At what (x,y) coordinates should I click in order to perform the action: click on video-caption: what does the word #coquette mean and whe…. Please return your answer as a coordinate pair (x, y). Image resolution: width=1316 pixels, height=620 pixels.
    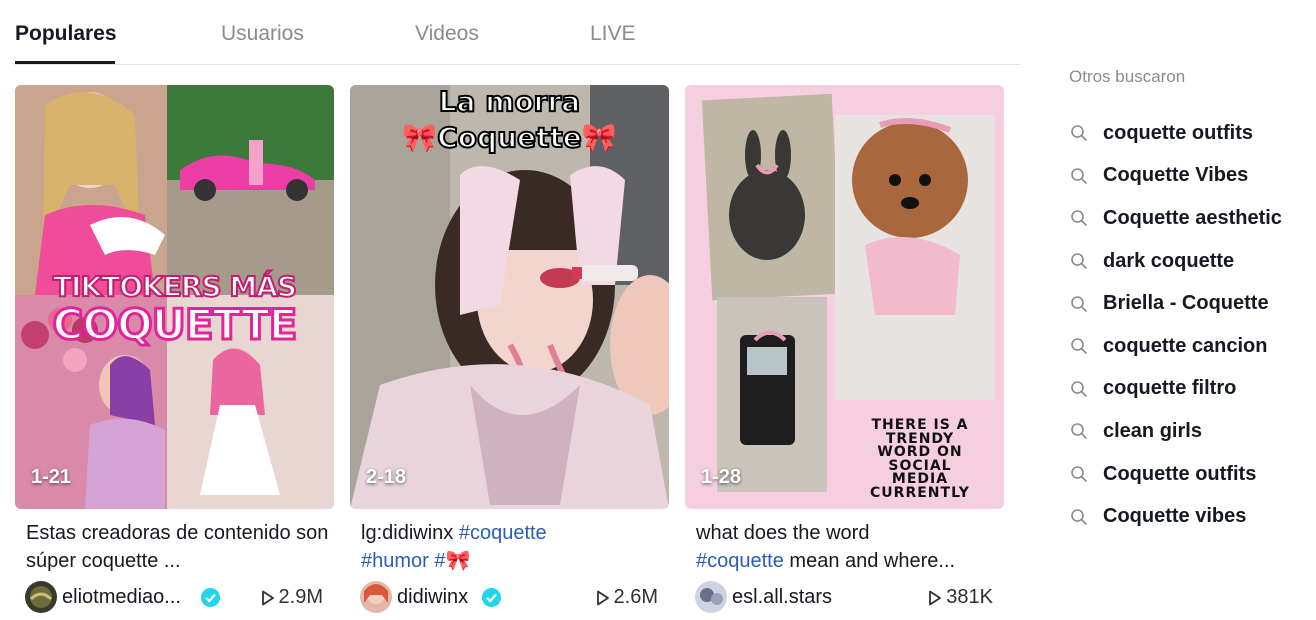
    Looking at the image, I should click on (844, 547).